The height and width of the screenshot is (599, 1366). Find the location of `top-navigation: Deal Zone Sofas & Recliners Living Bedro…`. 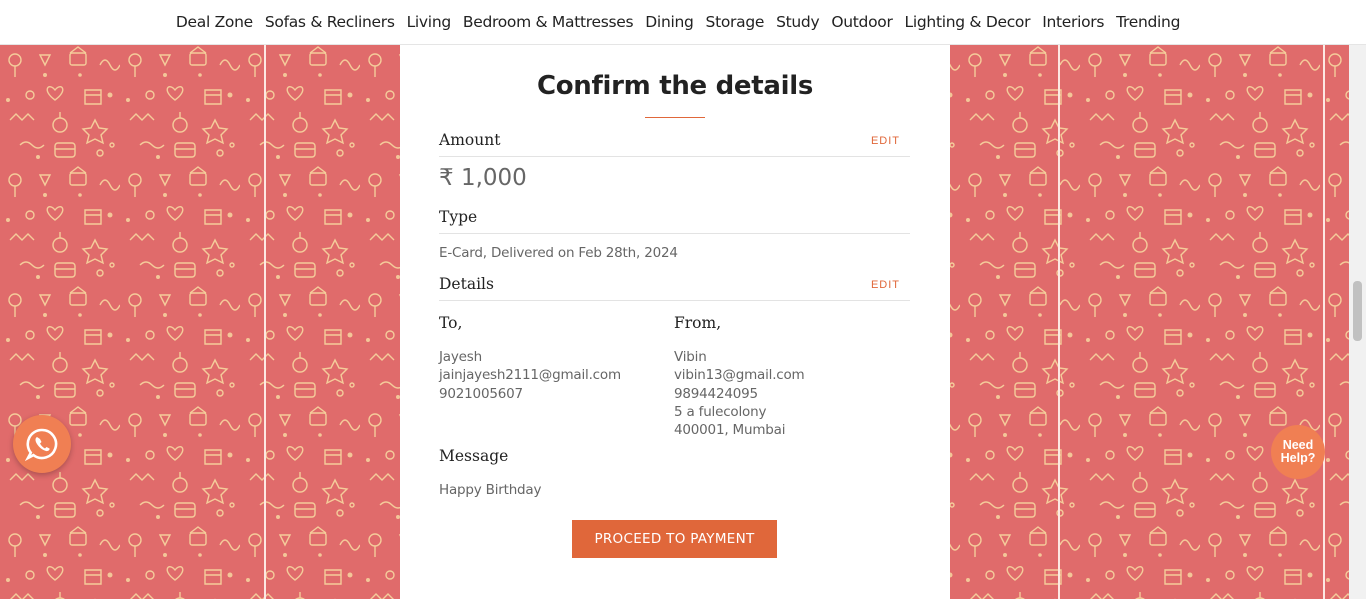

top-navigation: Deal Zone Sofas & Recliners Living Bedro… is located at coordinates (683, 22).